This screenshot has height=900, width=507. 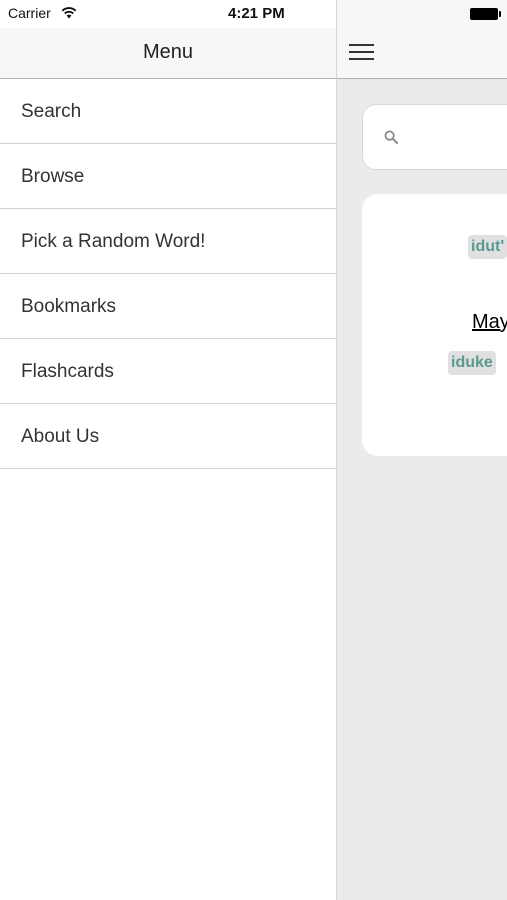 What do you see at coordinates (485, 14) in the screenshot?
I see `battery-icon` at bounding box center [485, 14].